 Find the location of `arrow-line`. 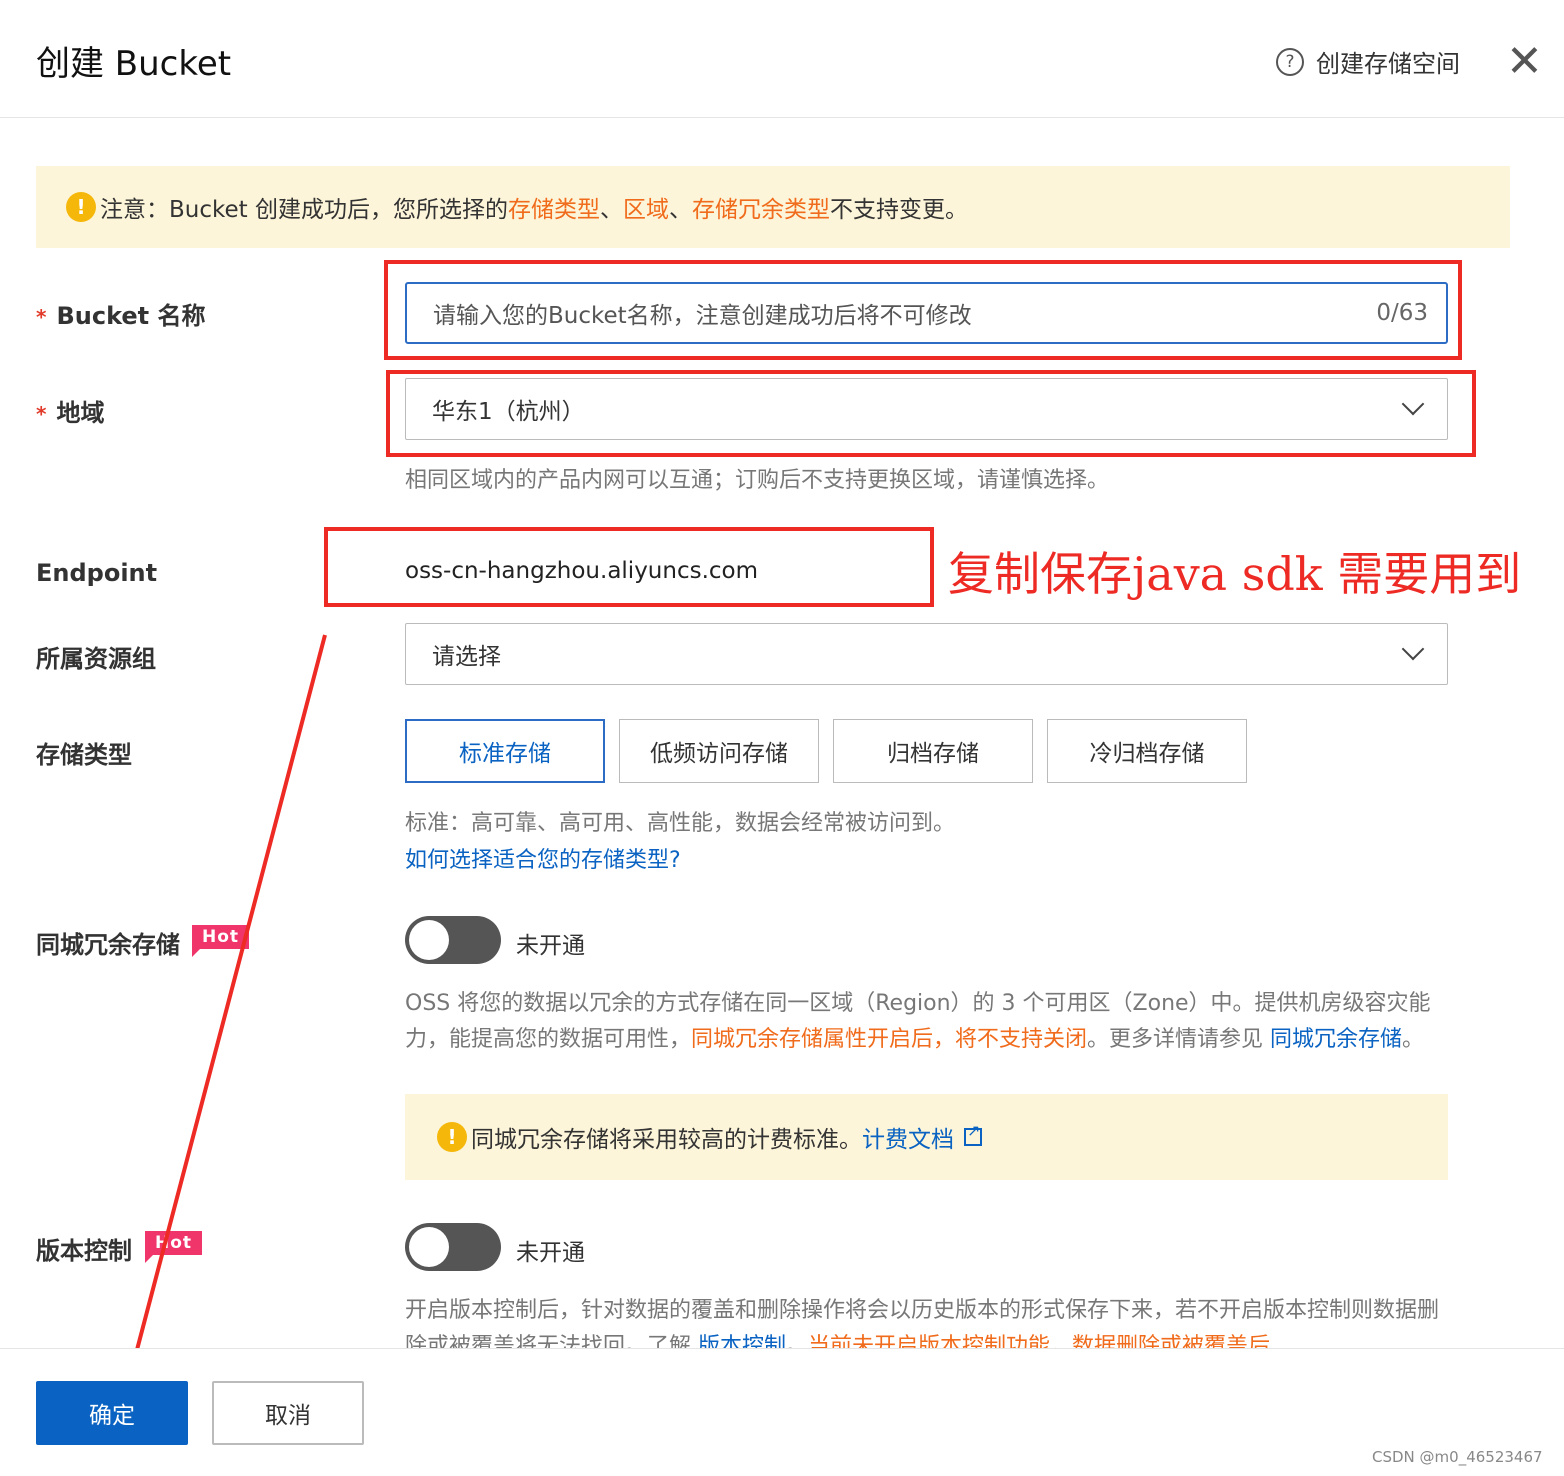

arrow-line is located at coordinates (229, 1000).